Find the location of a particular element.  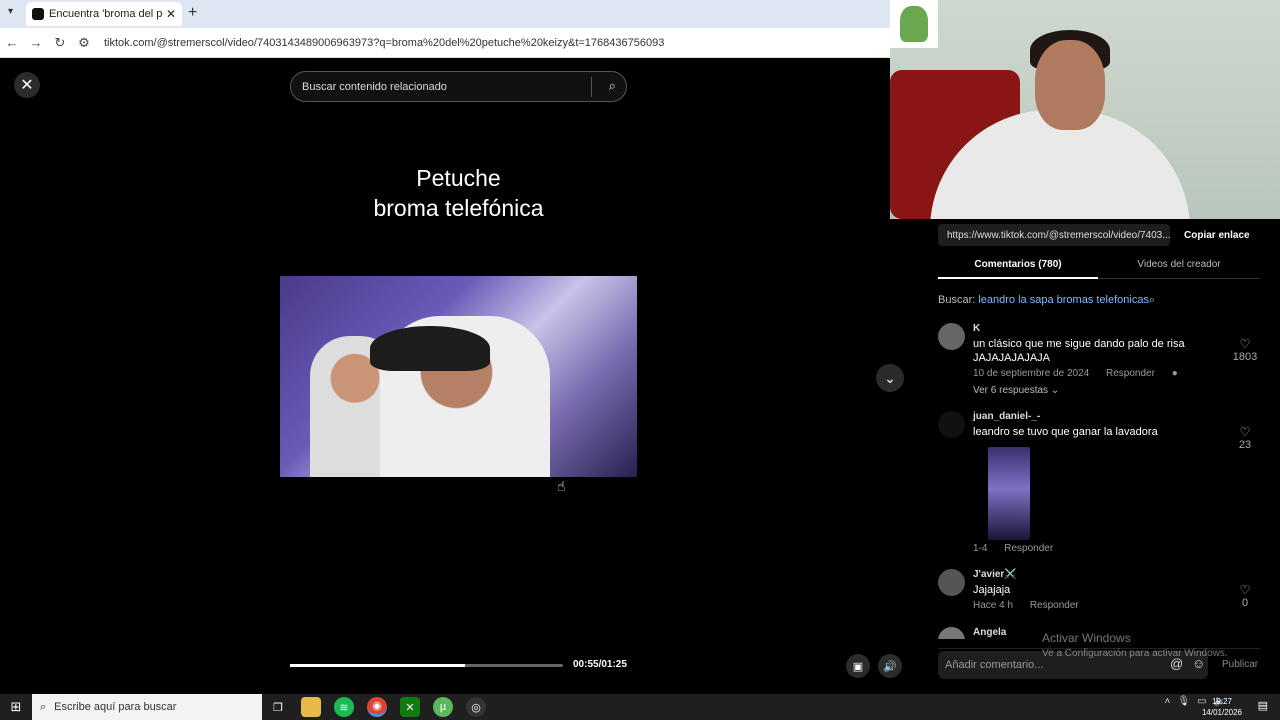

comment-username: K is located at coordinates (976, 328).